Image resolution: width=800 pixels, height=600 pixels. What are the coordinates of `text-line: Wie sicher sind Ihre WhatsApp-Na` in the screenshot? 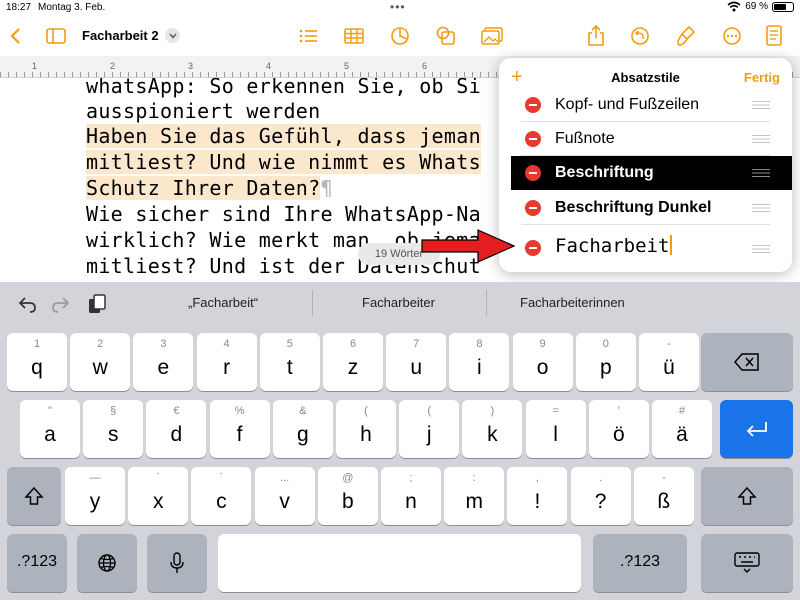 It's located at (283, 214).